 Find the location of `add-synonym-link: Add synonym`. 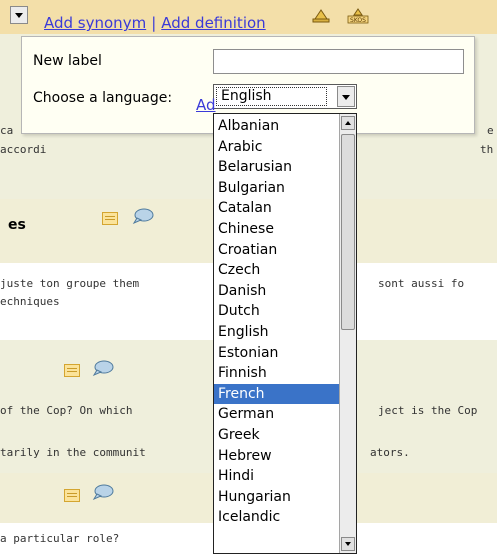

add-synonym-link: Add synonym is located at coordinates (95, 23).